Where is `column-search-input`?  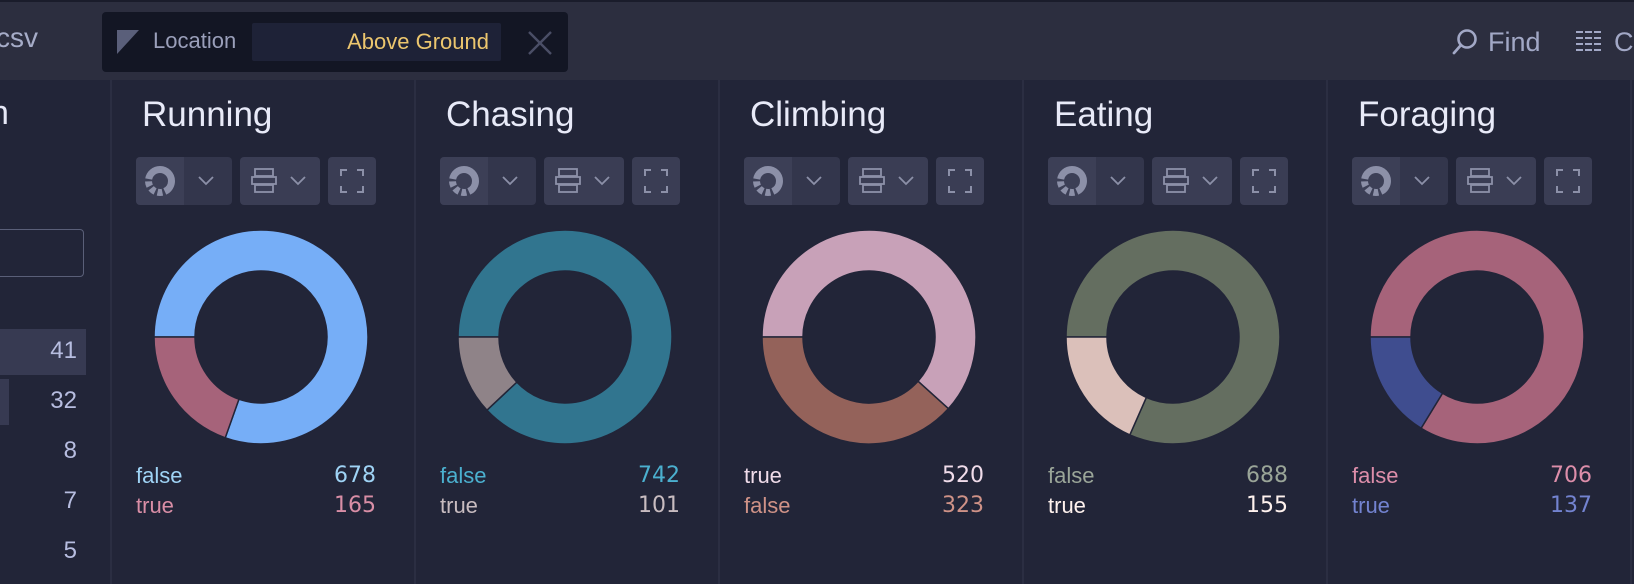 column-search-input is located at coordinates (42, 253).